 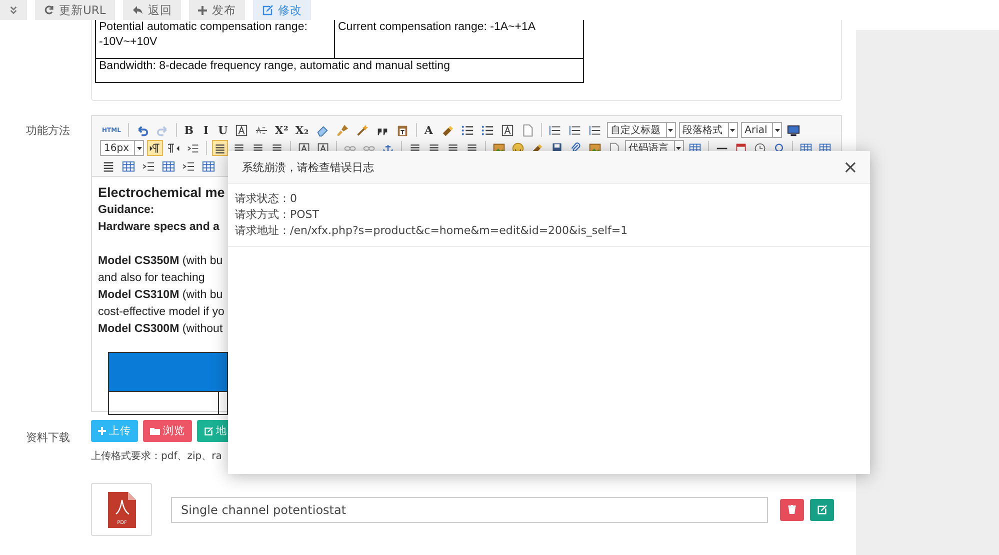 I want to click on field-label: 资料下载, so click(x=48, y=437).